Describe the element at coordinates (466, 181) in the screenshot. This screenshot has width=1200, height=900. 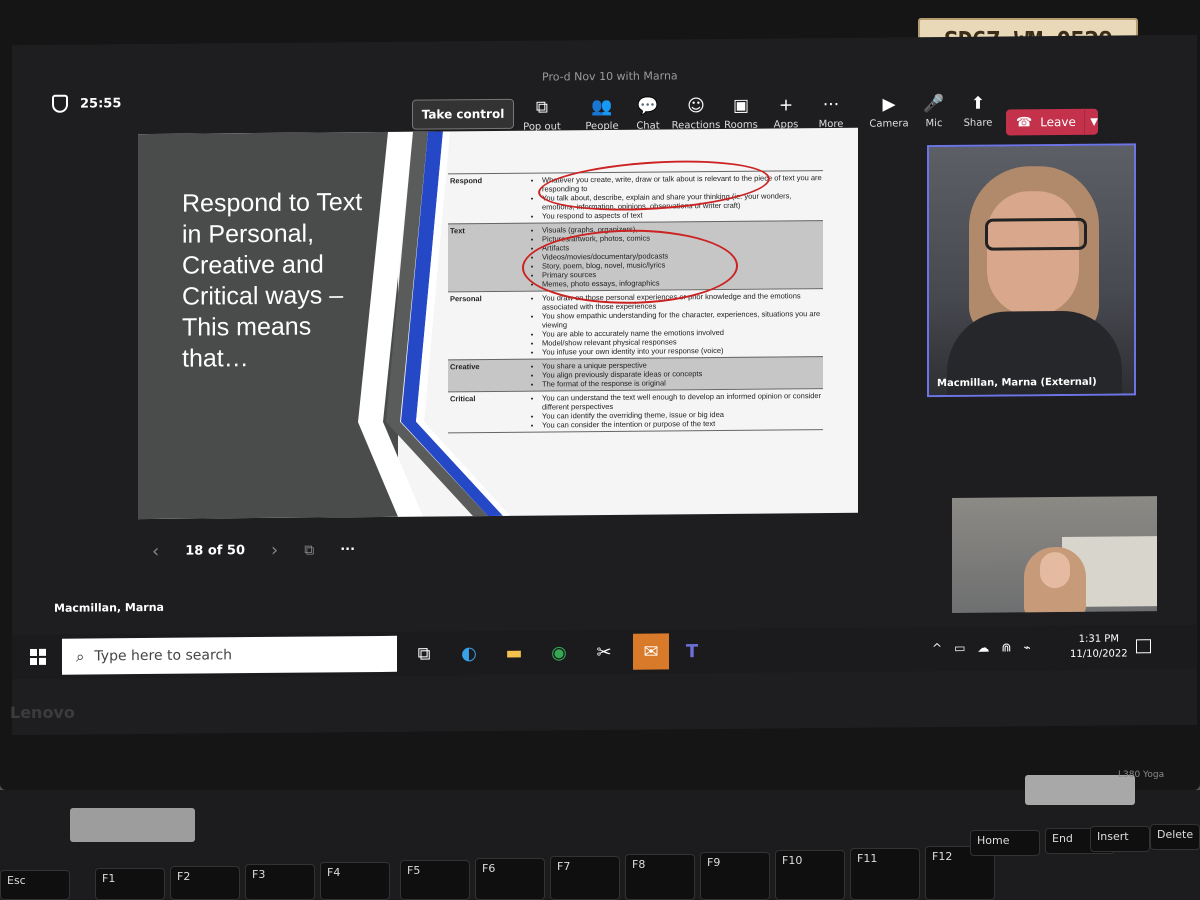
I see `row-label: Respond` at that location.